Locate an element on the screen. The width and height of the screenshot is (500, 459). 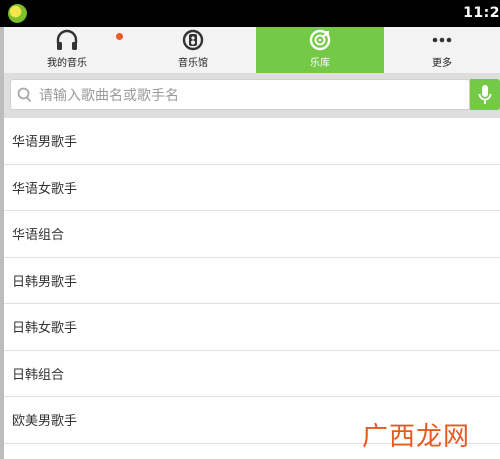
list-item: 华语女歌手 is located at coordinates (252, 188).